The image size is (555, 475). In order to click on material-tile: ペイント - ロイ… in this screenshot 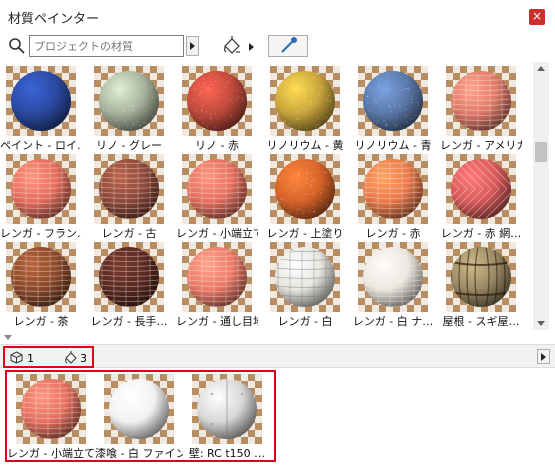, I will do `click(41, 109)`.